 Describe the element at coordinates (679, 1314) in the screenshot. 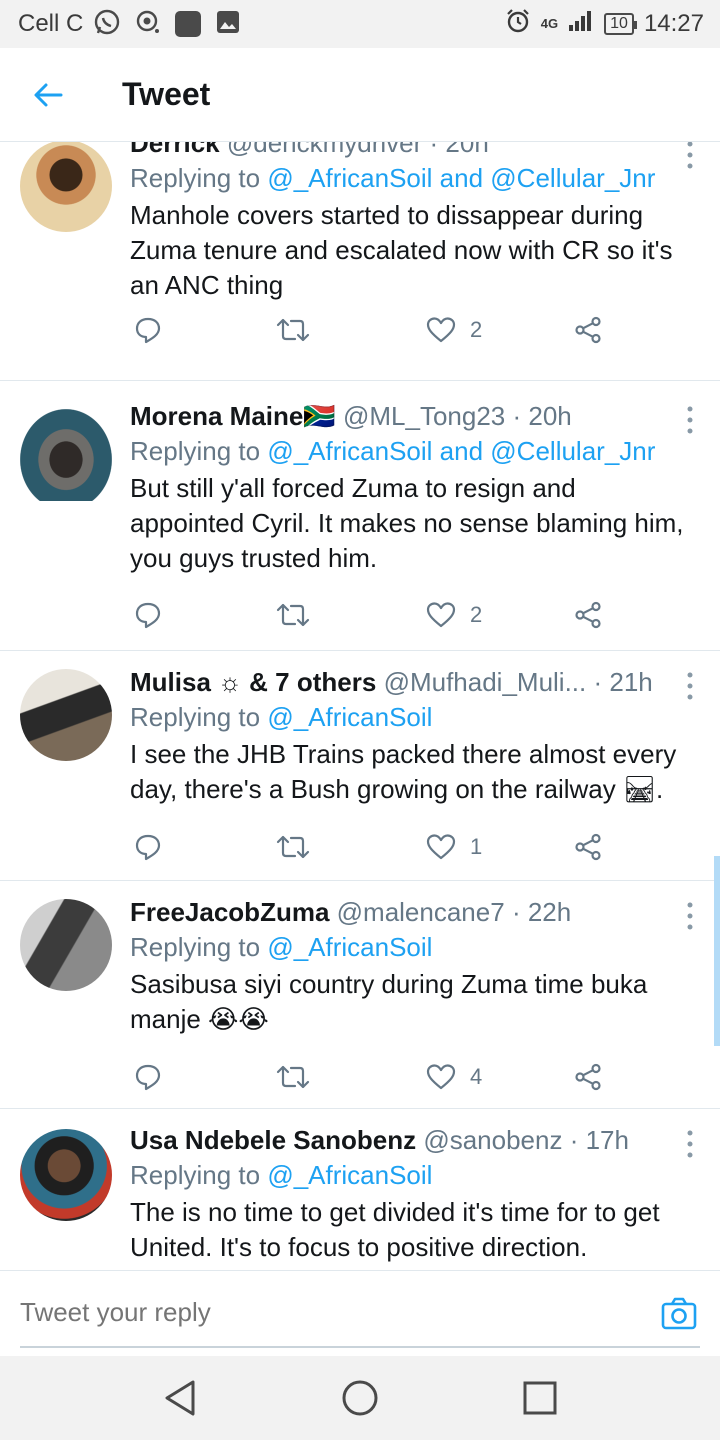

I see `camera-icon` at that location.